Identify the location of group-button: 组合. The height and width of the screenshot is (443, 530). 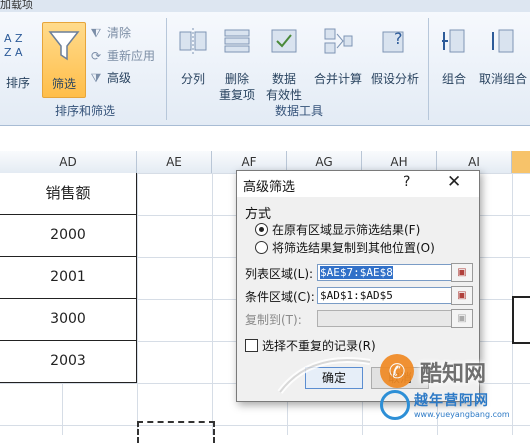
(454, 60).